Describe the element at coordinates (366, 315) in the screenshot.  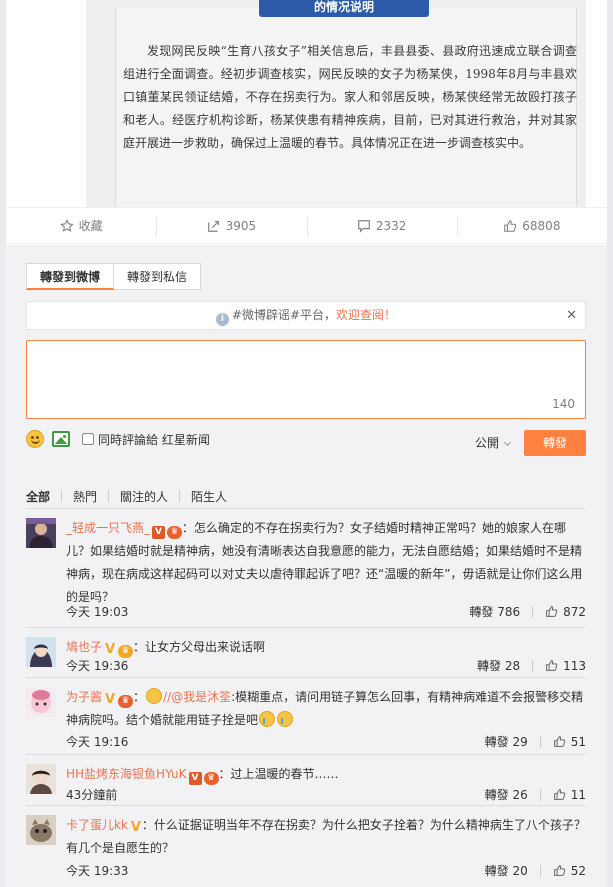
I see `notice-link: 欢迎查阅！` at that location.